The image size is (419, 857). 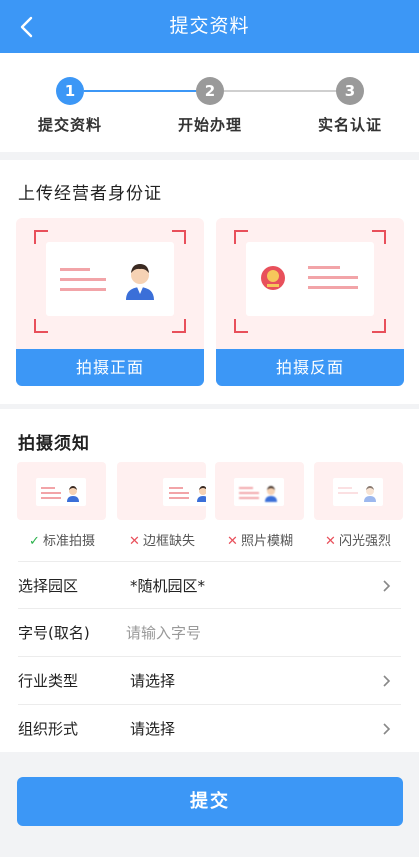 I want to click on sample-glare, so click(x=358, y=491).